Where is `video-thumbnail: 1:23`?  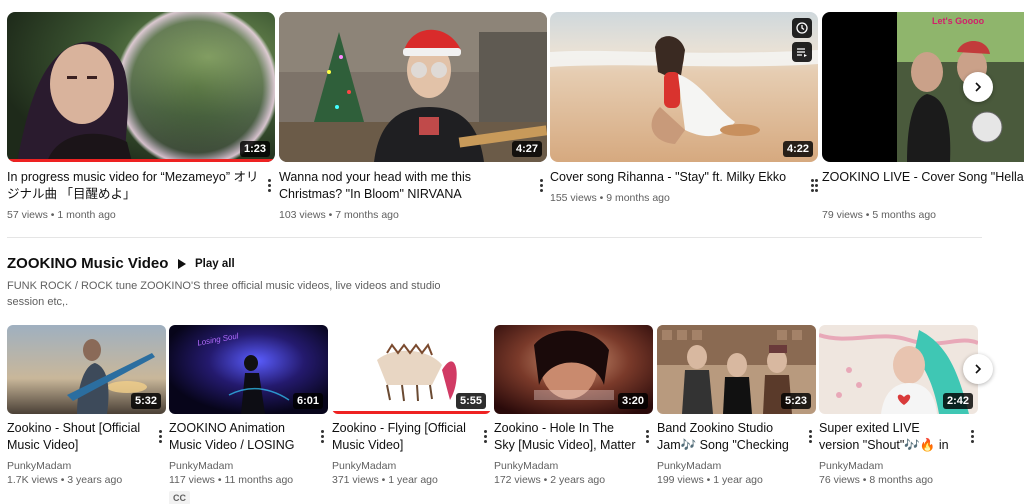
video-thumbnail: 1:23 is located at coordinates (141, 87).